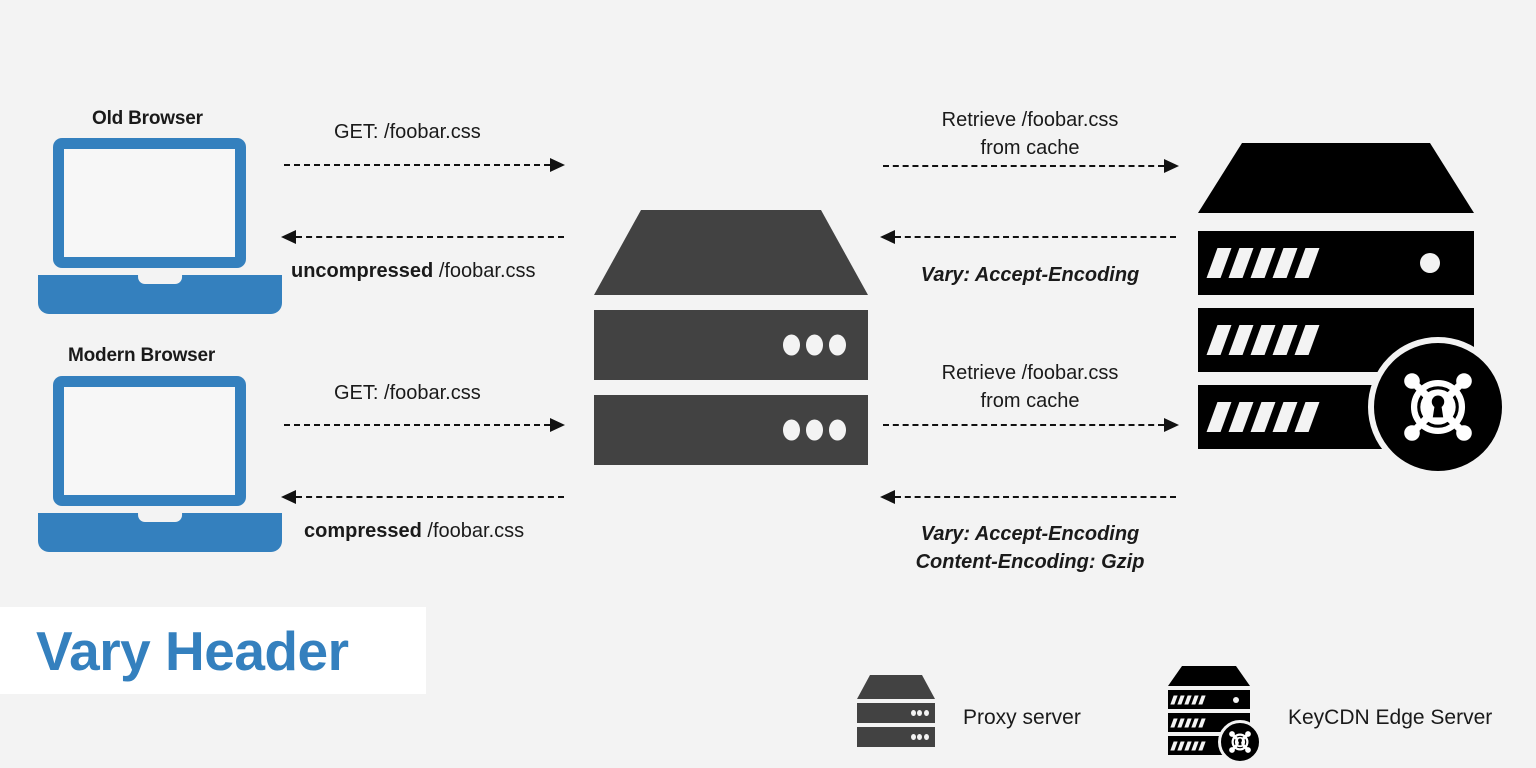  What do you see at coordinates (1030, 561) in the screenshot?
I see `label-line-2: Content-Encoding: Gzip` at bounding box center [1030, 561].